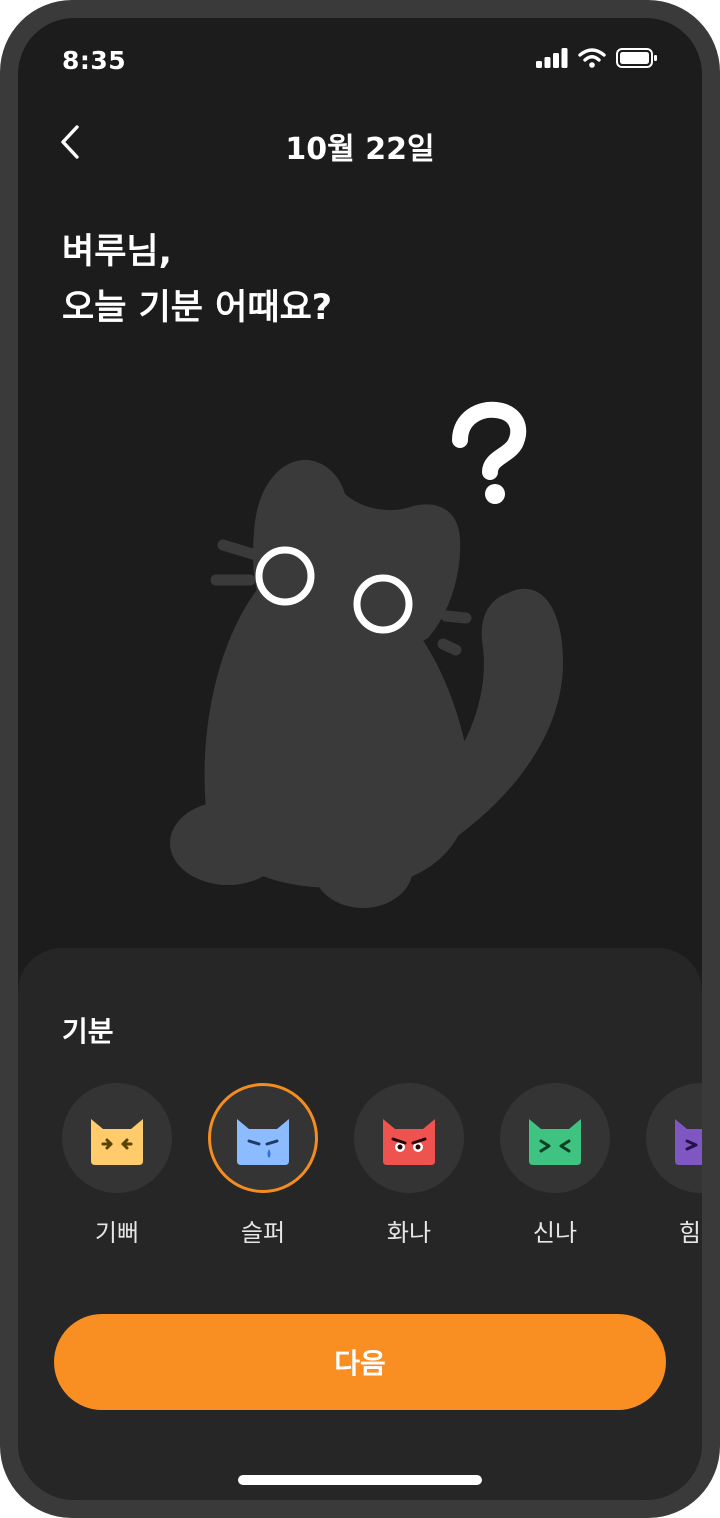  Describe the element at coordinates (360, 1362) in the screenshot. I see `next-button: 다음` at that location.